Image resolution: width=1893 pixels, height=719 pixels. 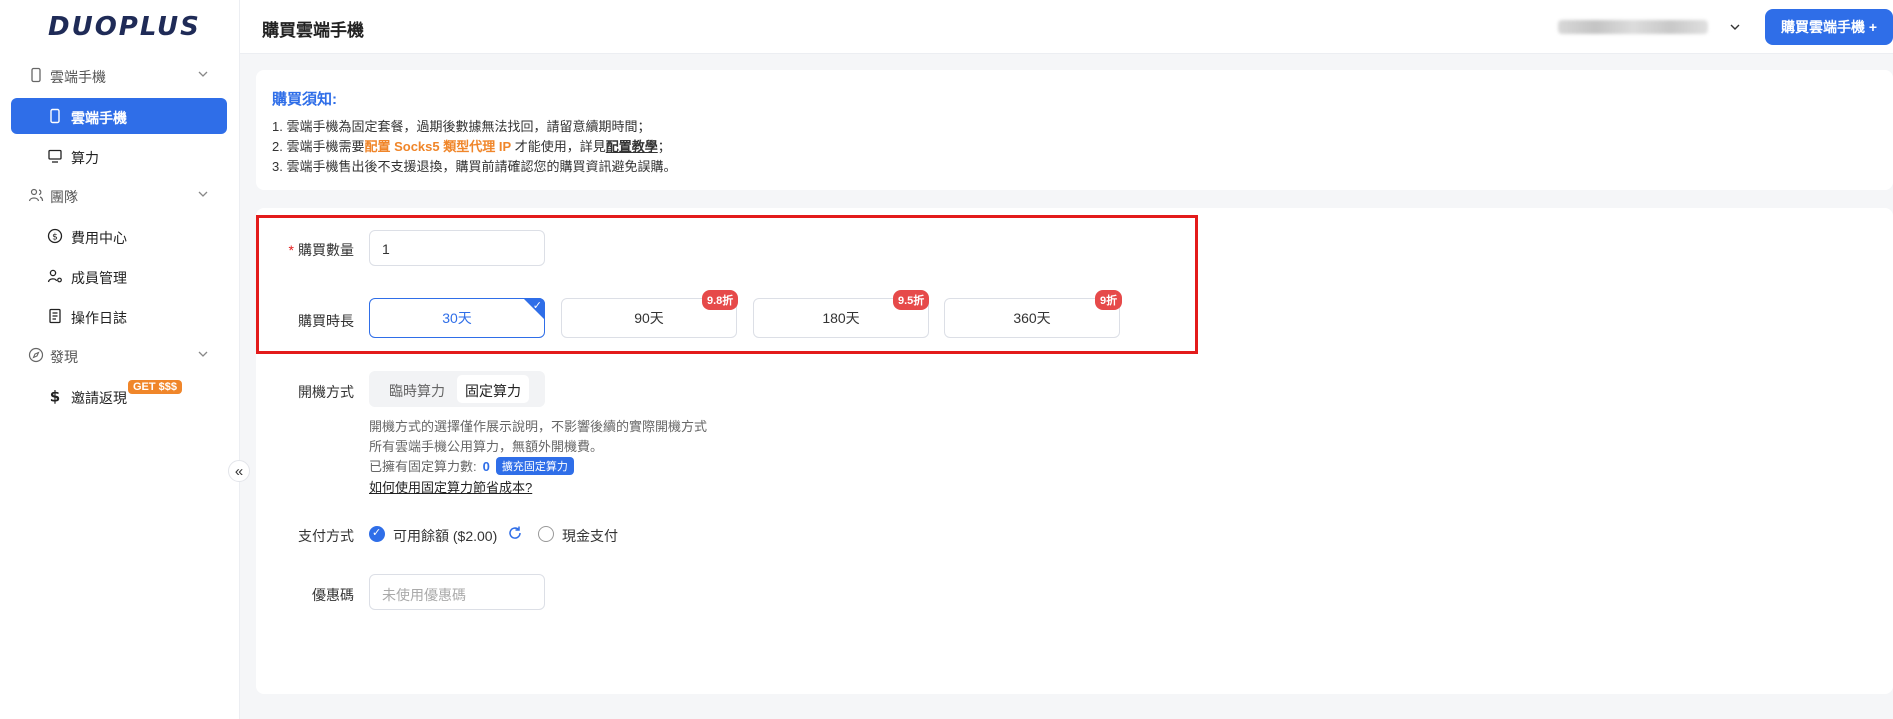 What do you see at coordinates (911, 300) in the screenshot?
I see `discount-badge: 9.5折` at bounding box center [911, 300].